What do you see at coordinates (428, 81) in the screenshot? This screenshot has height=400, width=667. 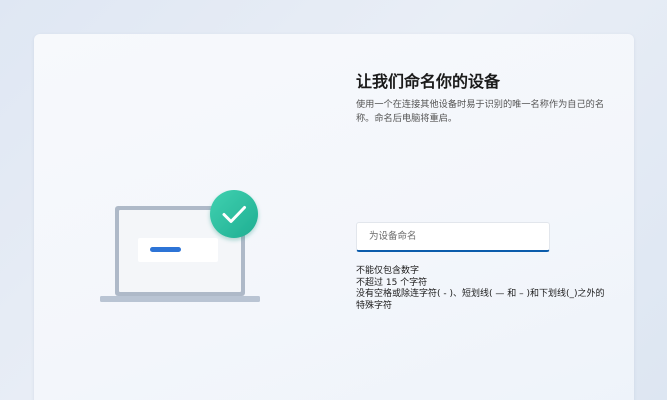 I see `page-title: 让我们命名你的设备` at bounding box center [428, 81].